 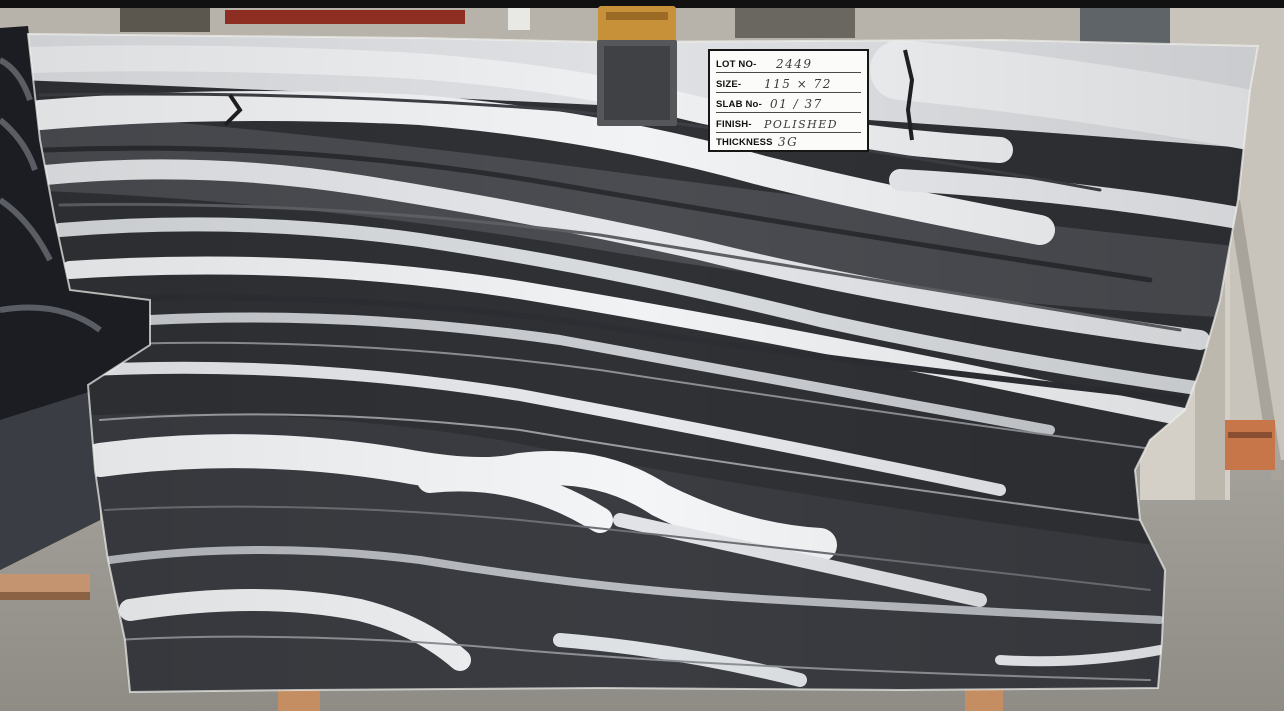 I want to click on tag-clip, so click(x=637, y=66).